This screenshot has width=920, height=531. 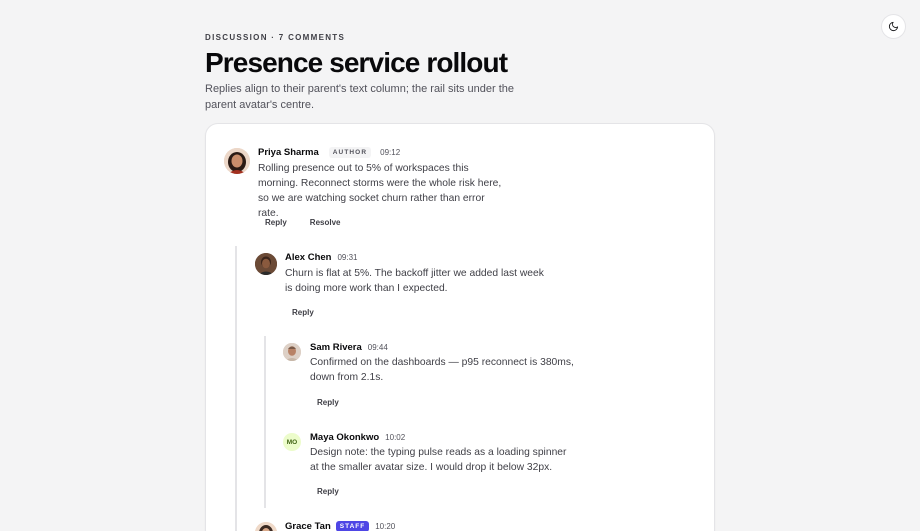 I want to click on staff-badge: STAFF, so click(x=352, y=526).